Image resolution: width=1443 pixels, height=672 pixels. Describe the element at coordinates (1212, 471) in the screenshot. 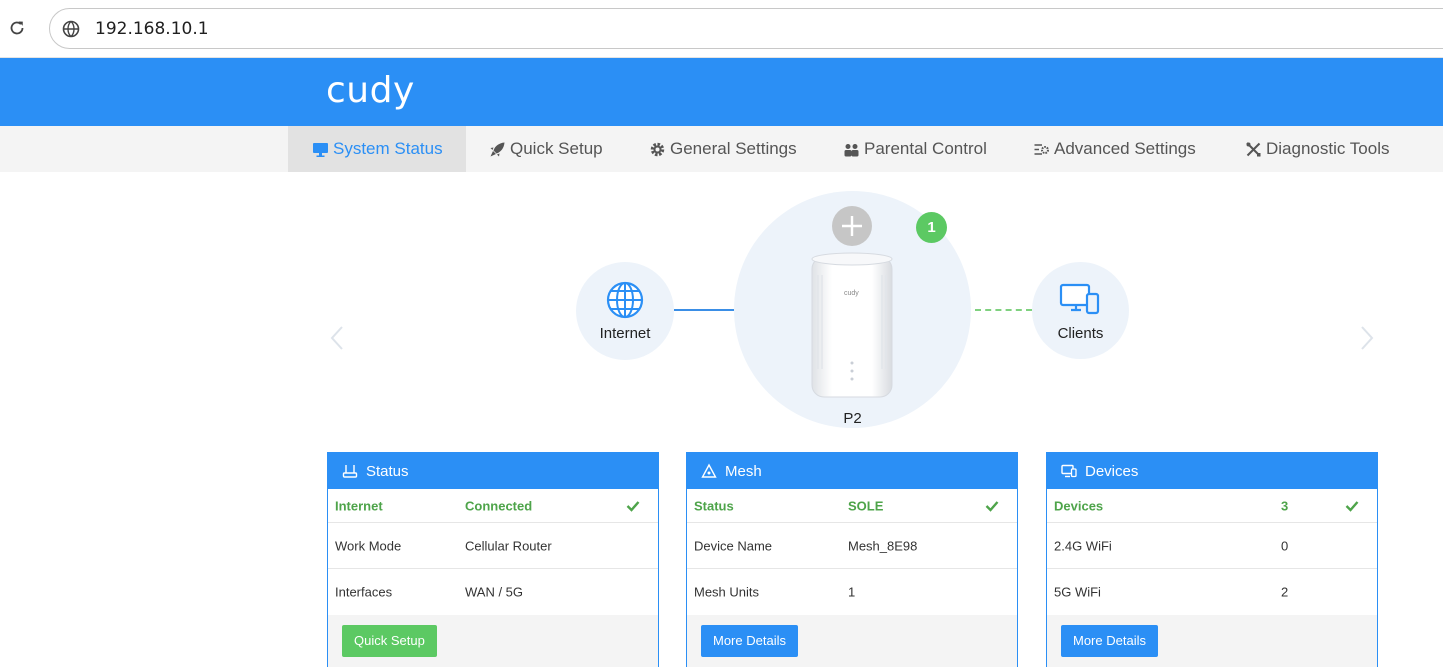

I see `devices-card-header: Devices` at that location.